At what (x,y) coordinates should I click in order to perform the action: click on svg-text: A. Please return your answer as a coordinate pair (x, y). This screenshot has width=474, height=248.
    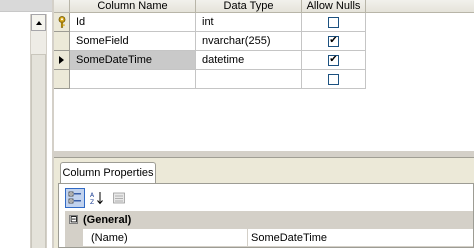
    Looking at the image, I should click on (92, 195).